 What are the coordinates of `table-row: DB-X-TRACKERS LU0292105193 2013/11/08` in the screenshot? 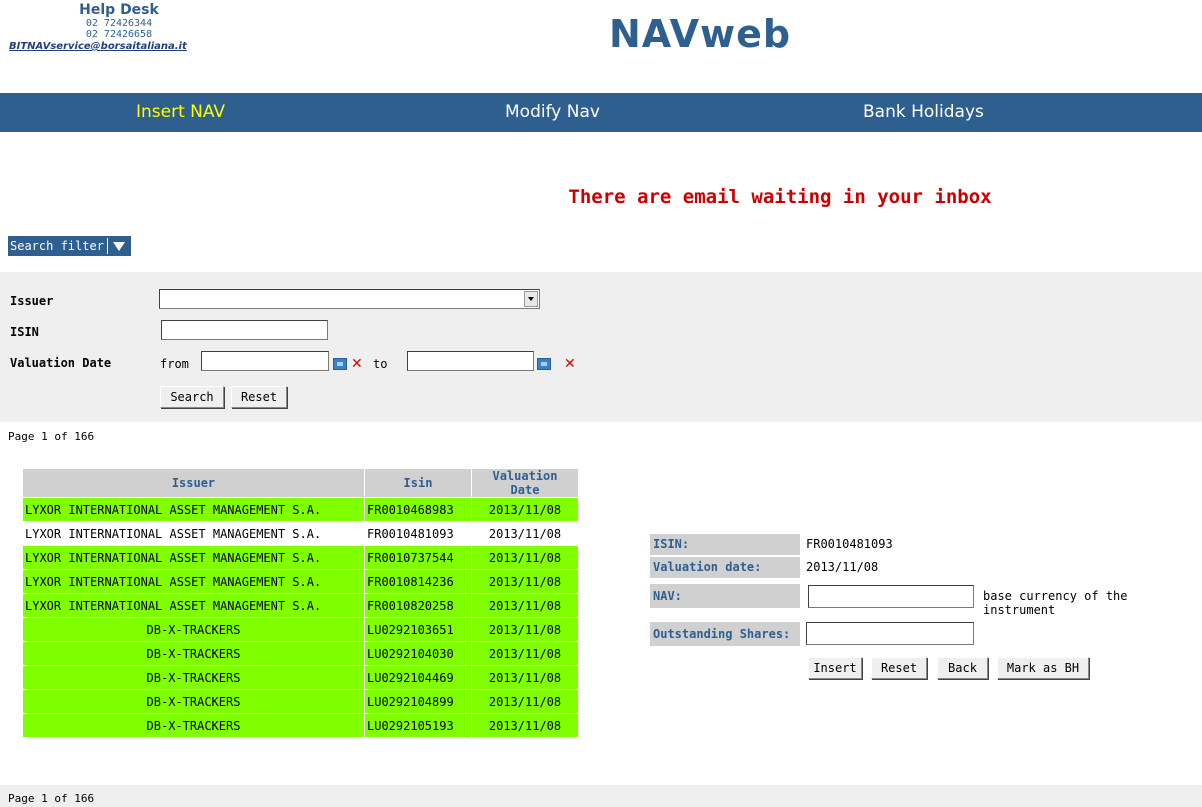 It's located at (300, 725).